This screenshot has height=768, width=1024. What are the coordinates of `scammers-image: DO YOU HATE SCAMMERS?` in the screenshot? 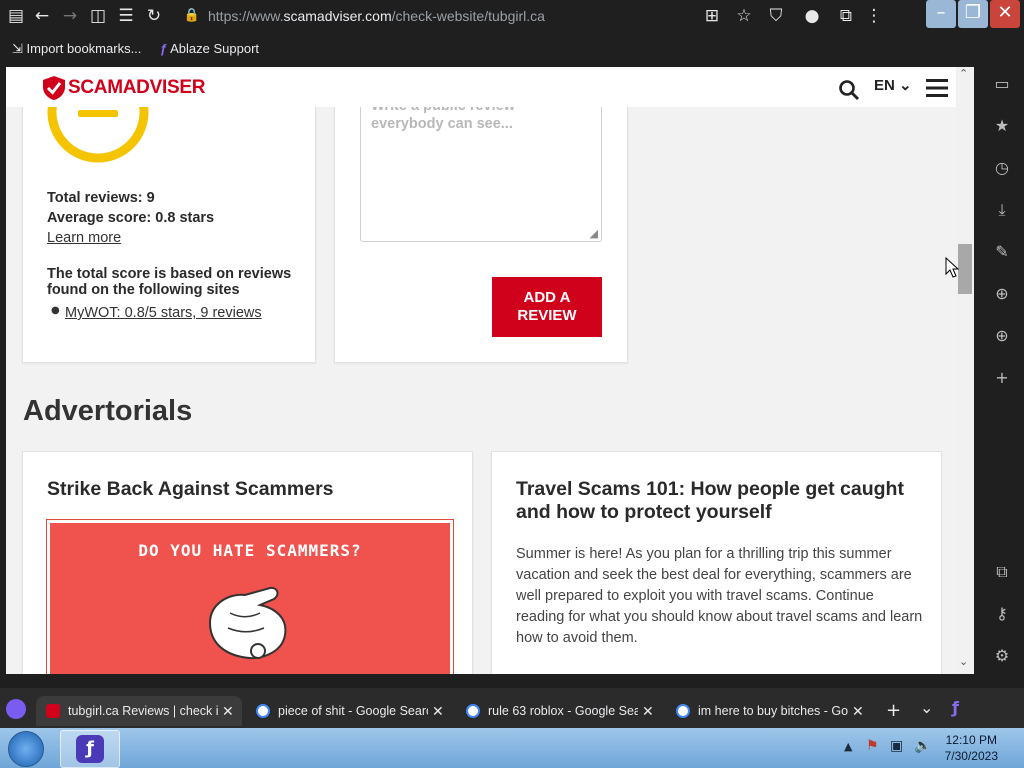 It's located at (250, 596).